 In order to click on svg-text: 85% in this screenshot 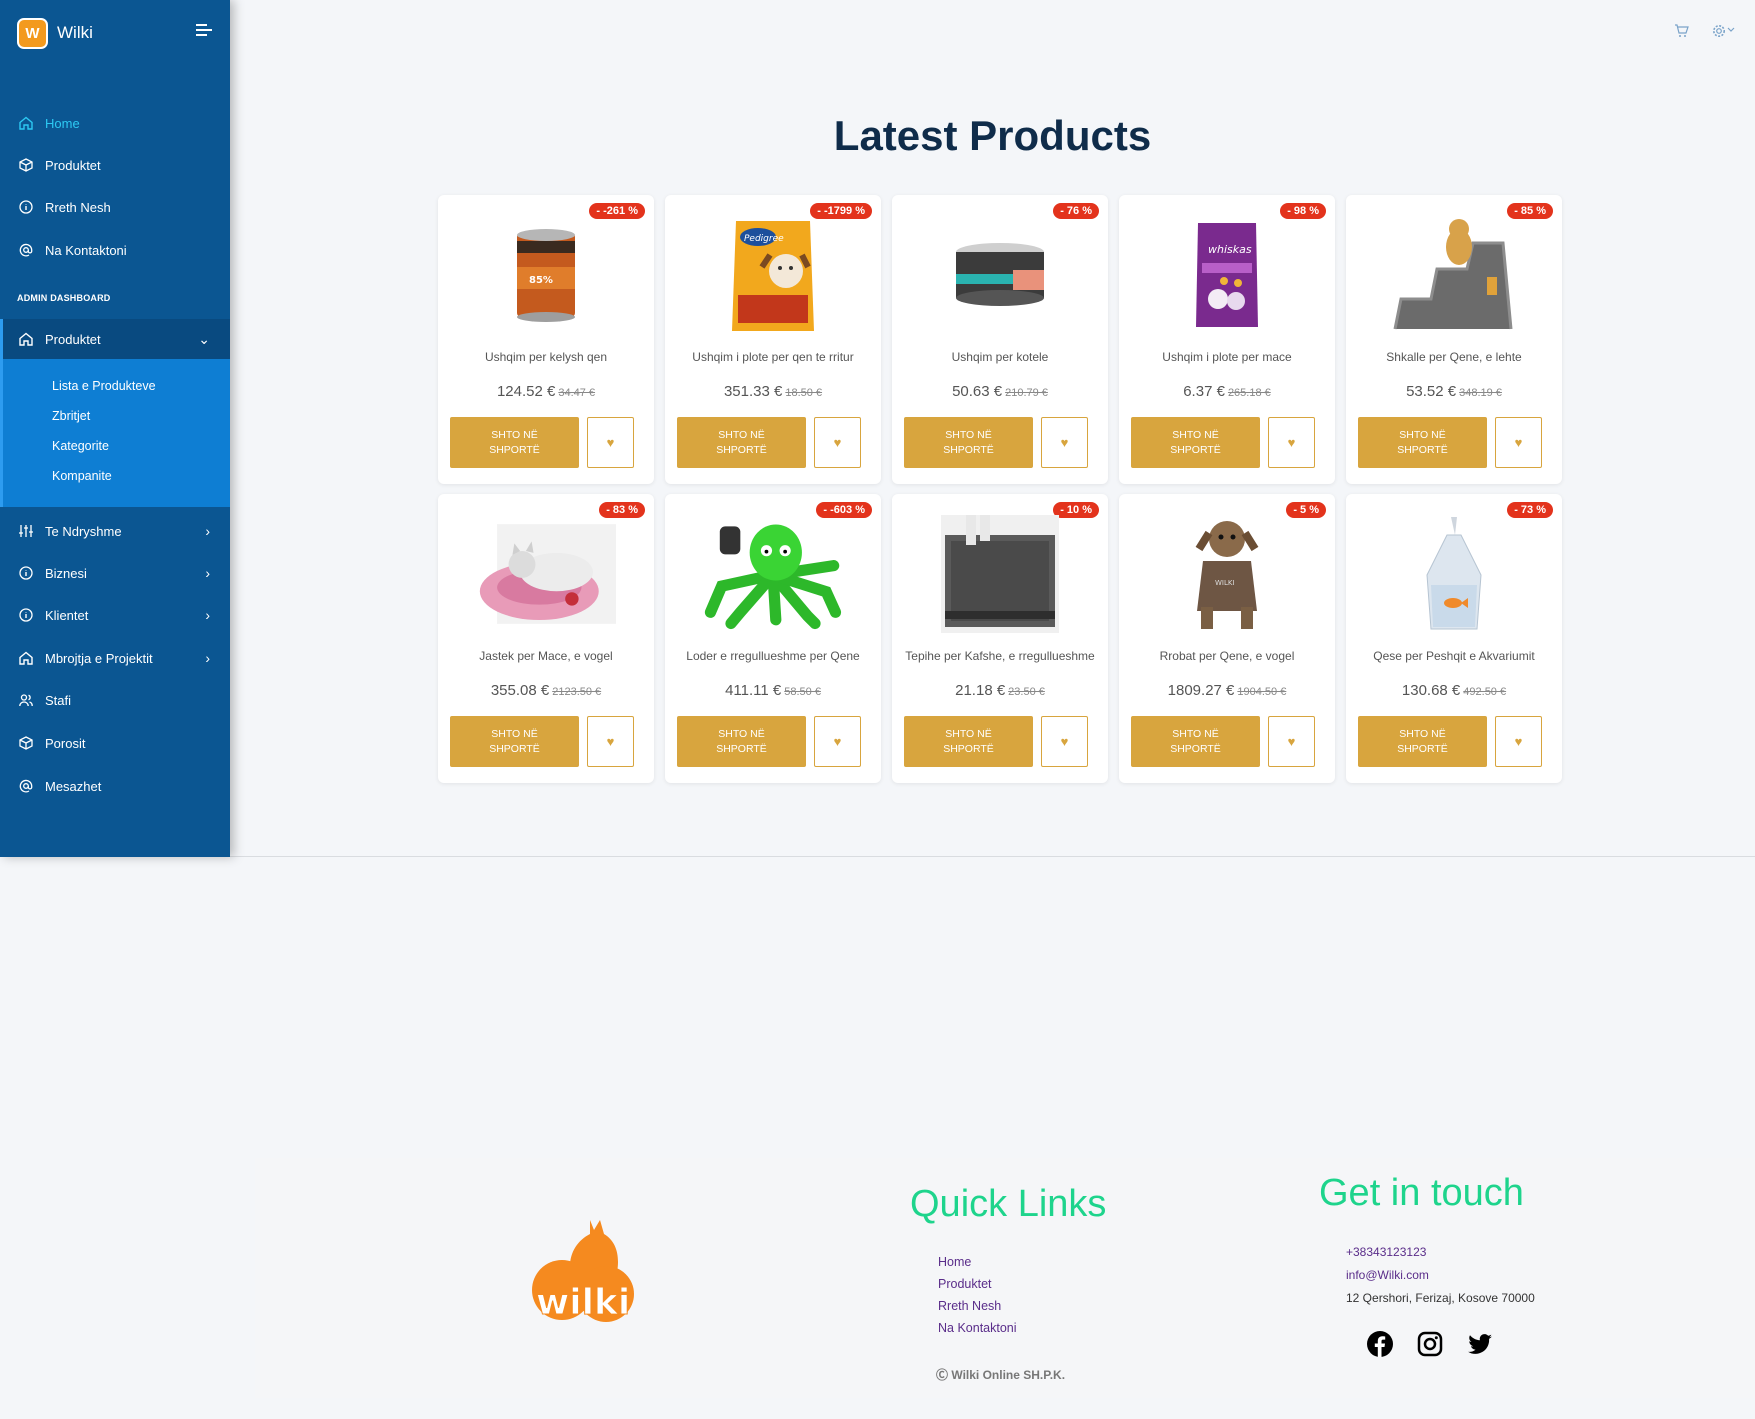, I will do `click(541, 280)`.